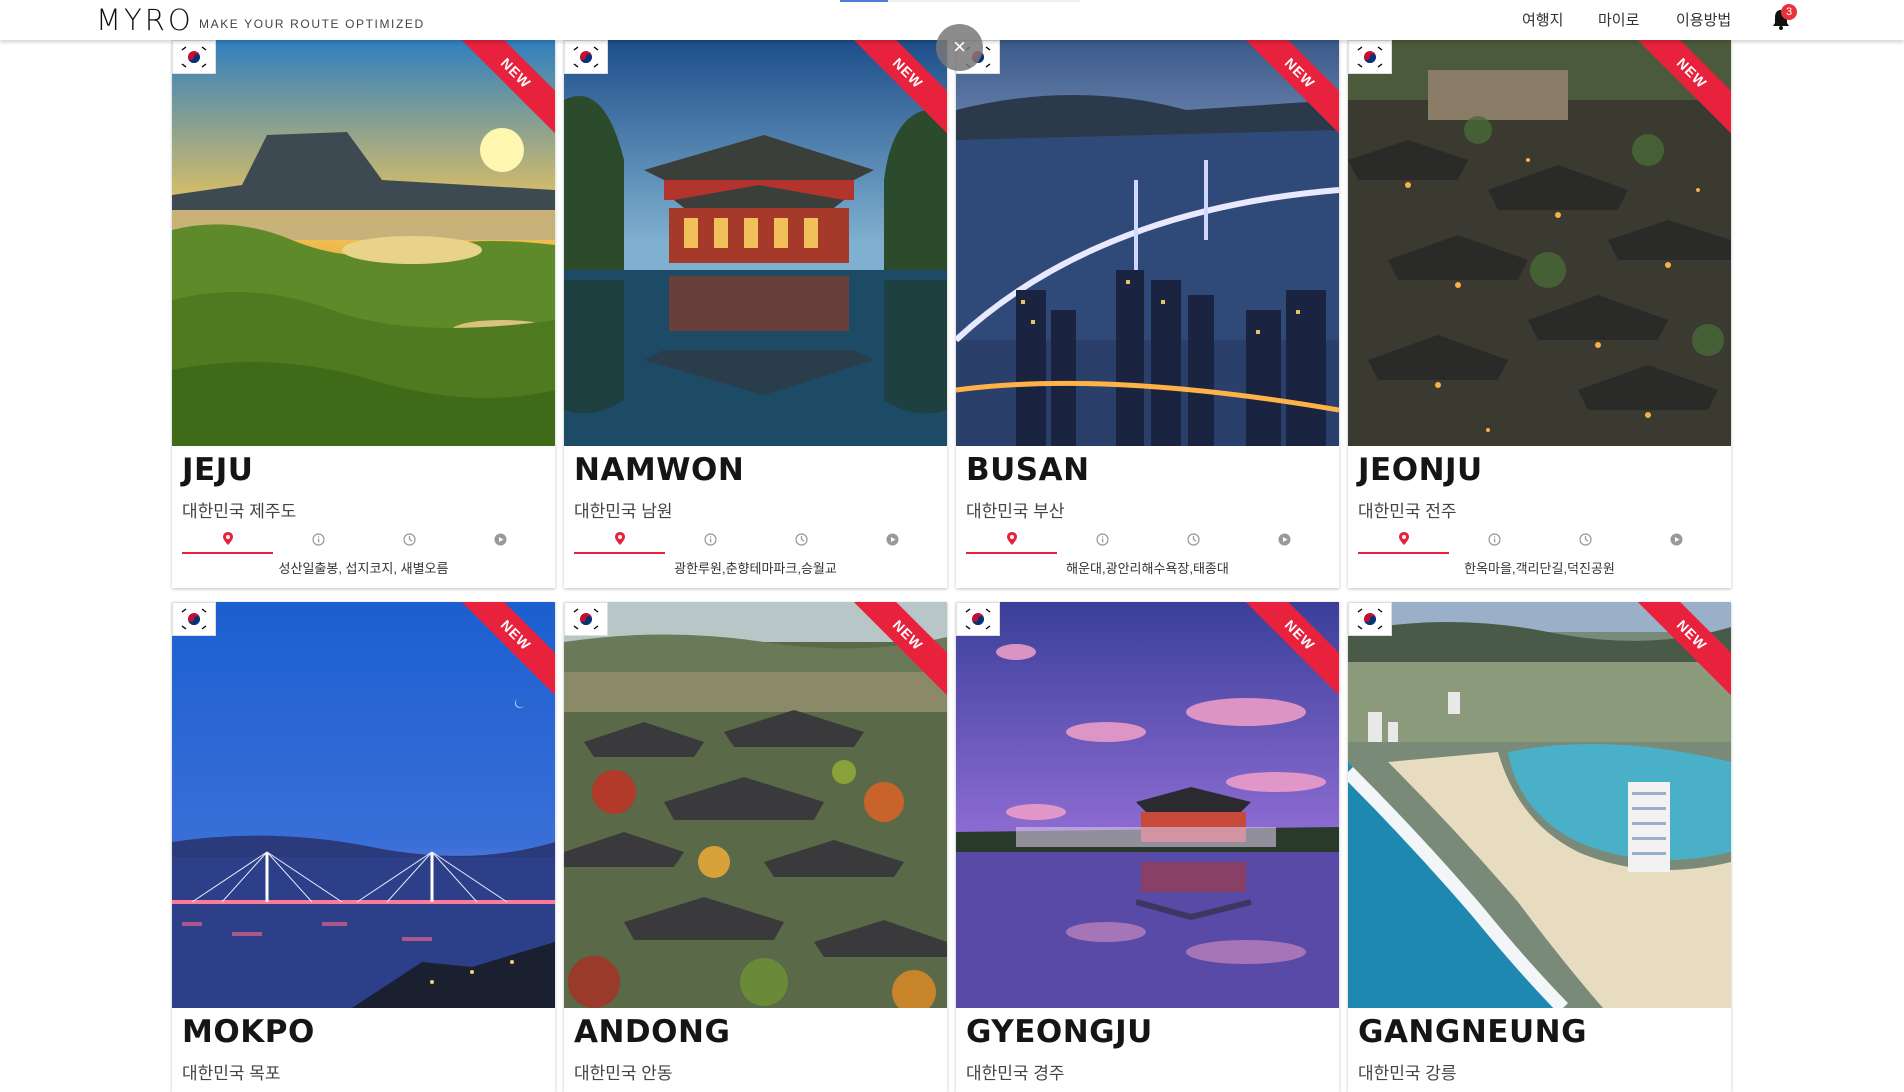  I want to click on destination-subtitle: 대한민국 남원, so click(623, 511).